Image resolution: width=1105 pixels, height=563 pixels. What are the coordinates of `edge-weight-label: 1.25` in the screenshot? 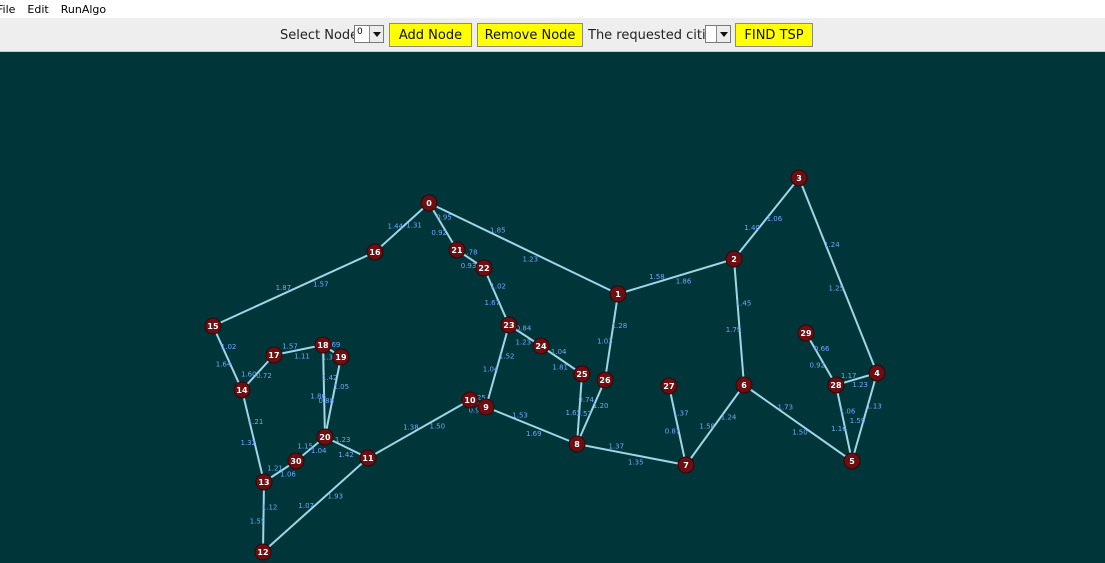 It's located at (837, 289).